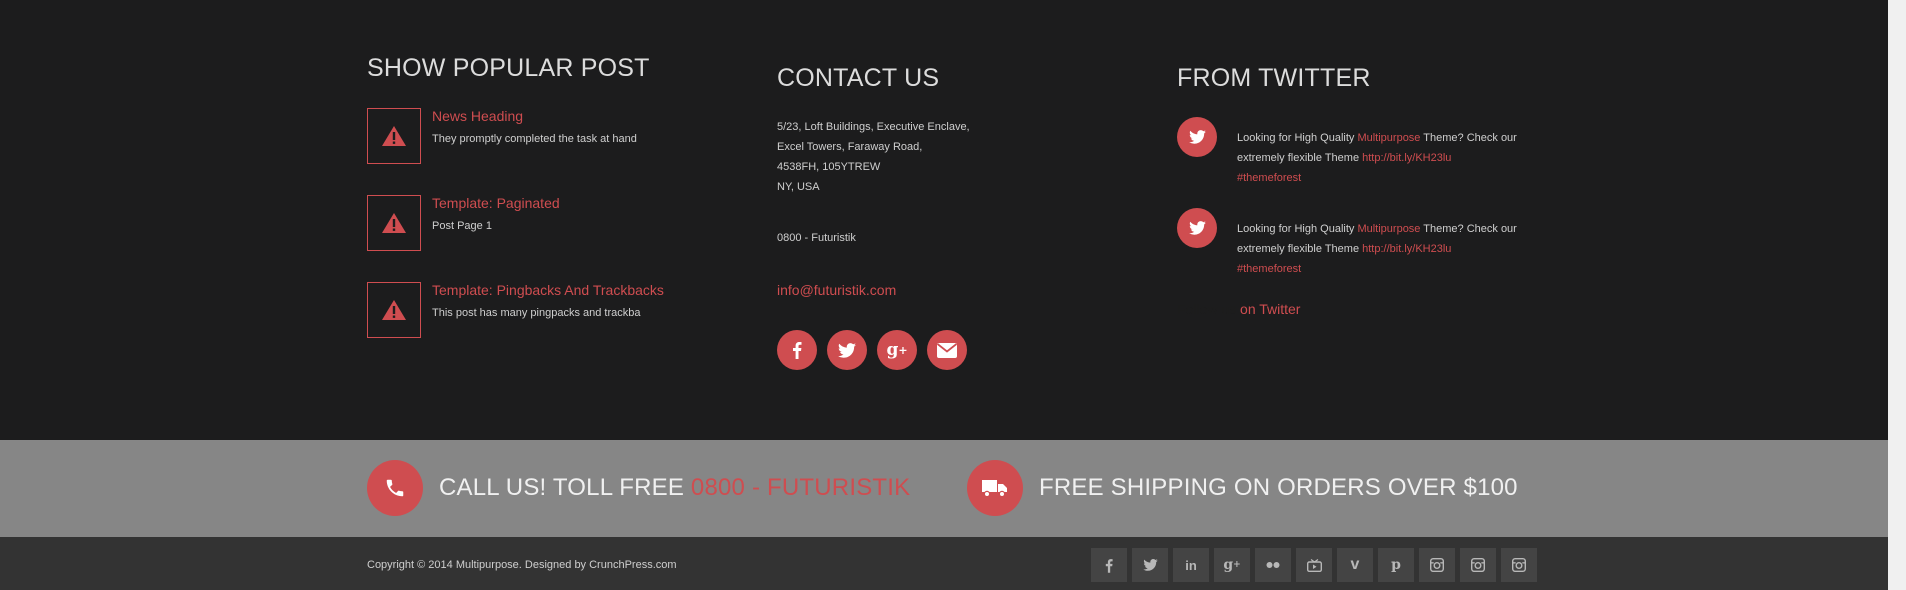  Describe the element at coordinates (872, 350) in the screenshot. I see `contact-social-links: g +` at that location.